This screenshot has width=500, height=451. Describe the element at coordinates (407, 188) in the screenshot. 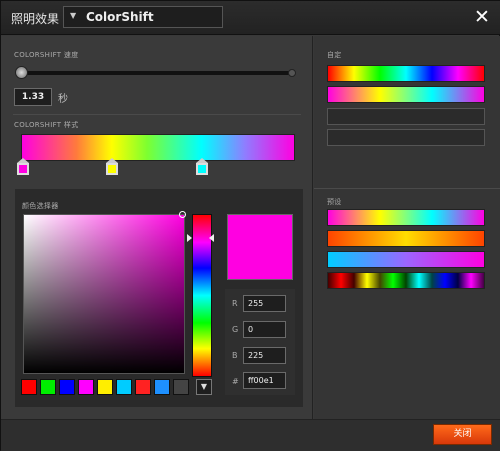

I see `right-divider` at that location.